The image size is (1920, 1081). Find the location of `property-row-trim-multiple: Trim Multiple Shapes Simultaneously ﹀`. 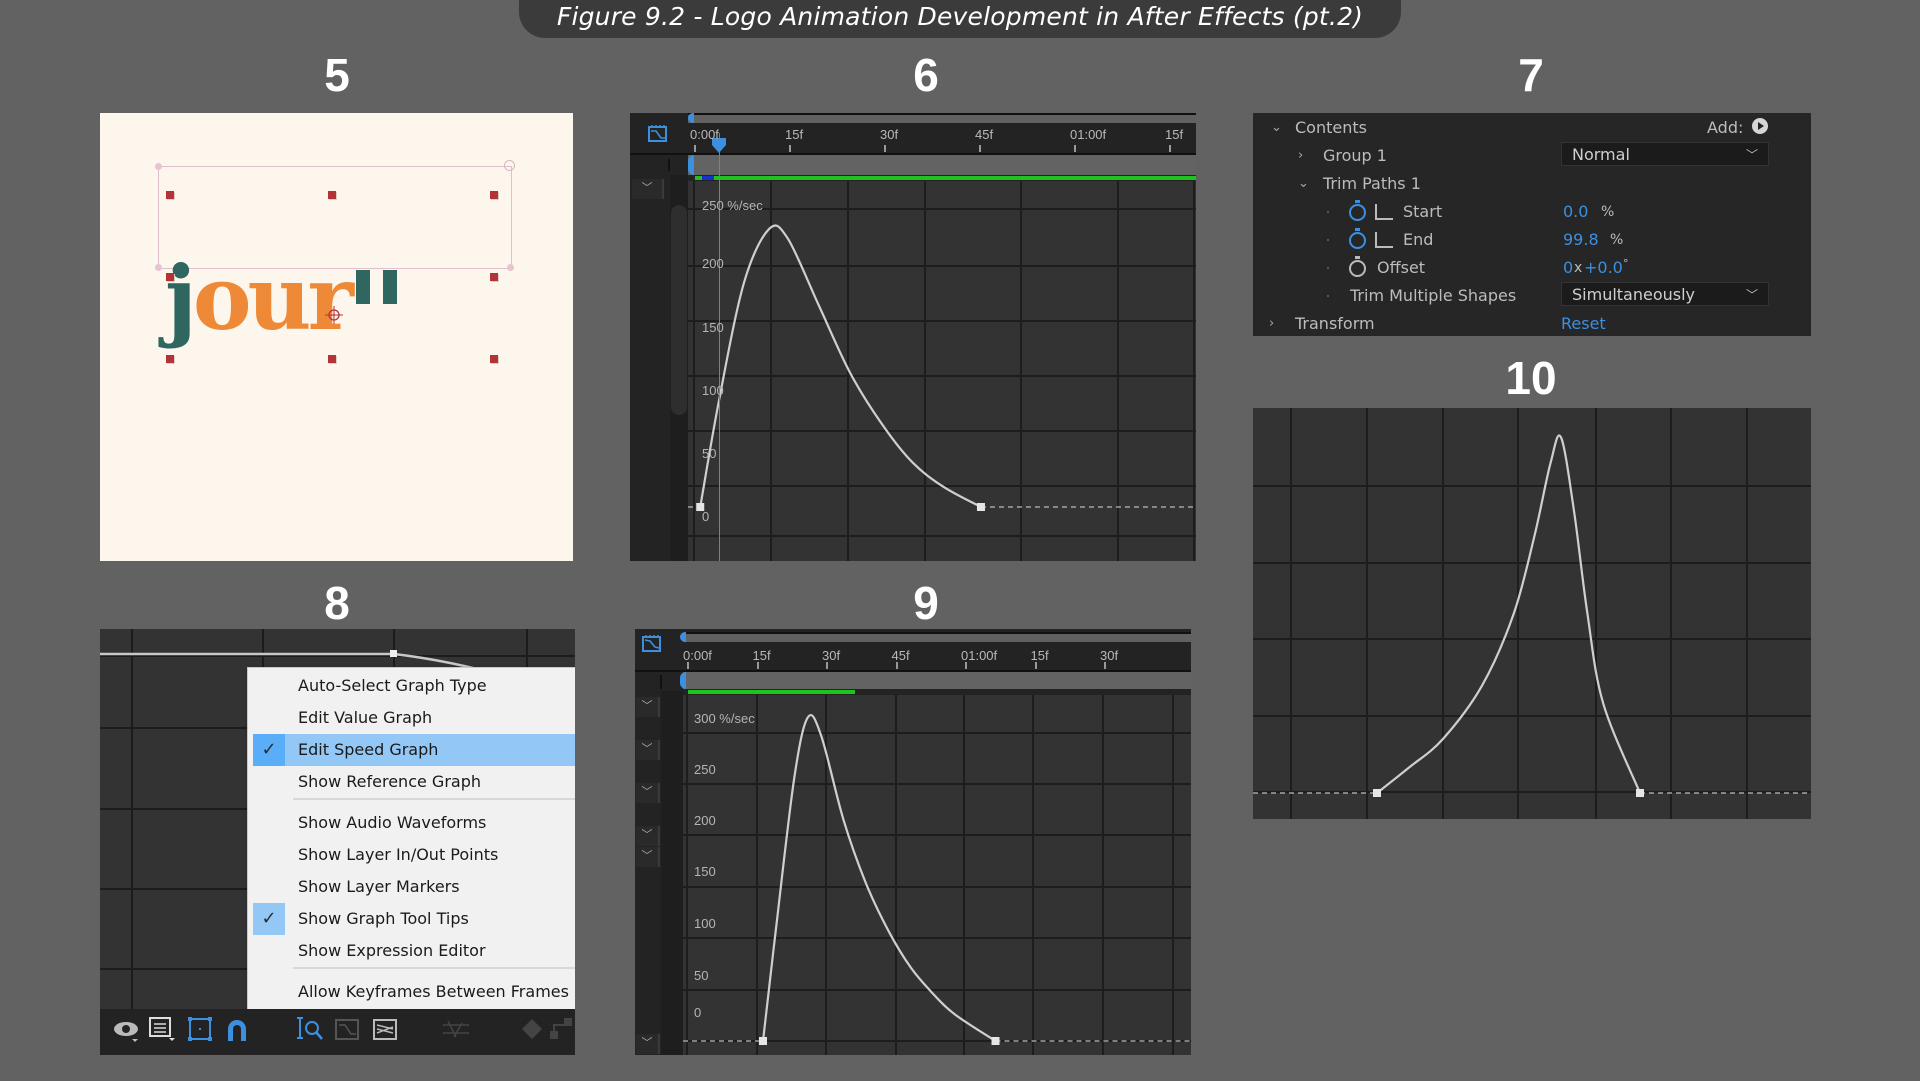

property-row-trim-multiple: Trim Multiple Shapes Simultaneously ﹀ is located at coordinates (1532, 295).